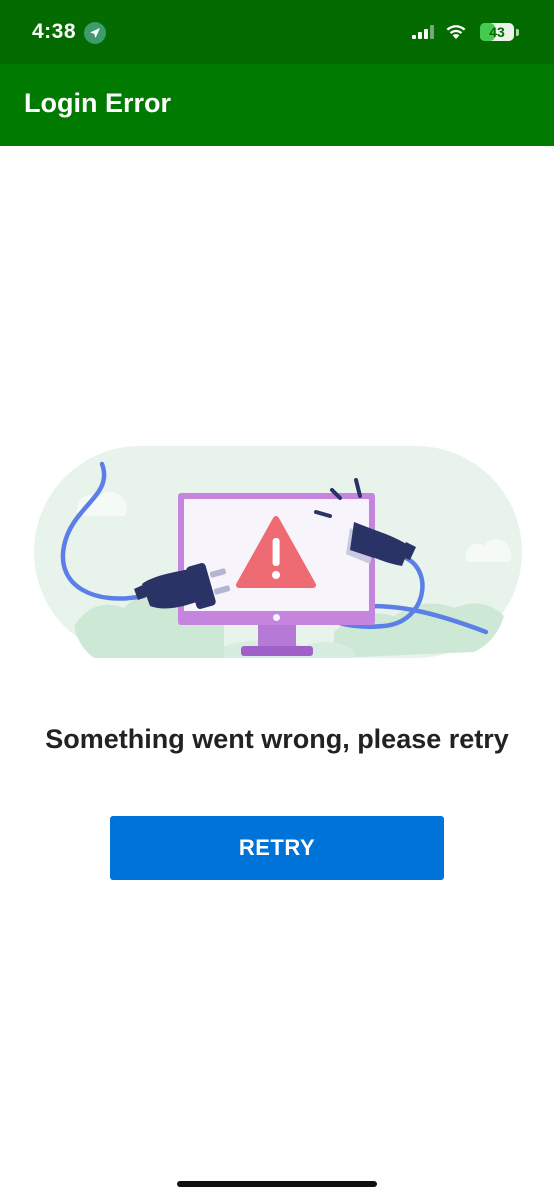 This screenshot has width=554, height=1200. What do you see at coordinates (277, 848) in the screenshot?
I see `retry-button: RETRY` at bounding box center [277, 848].